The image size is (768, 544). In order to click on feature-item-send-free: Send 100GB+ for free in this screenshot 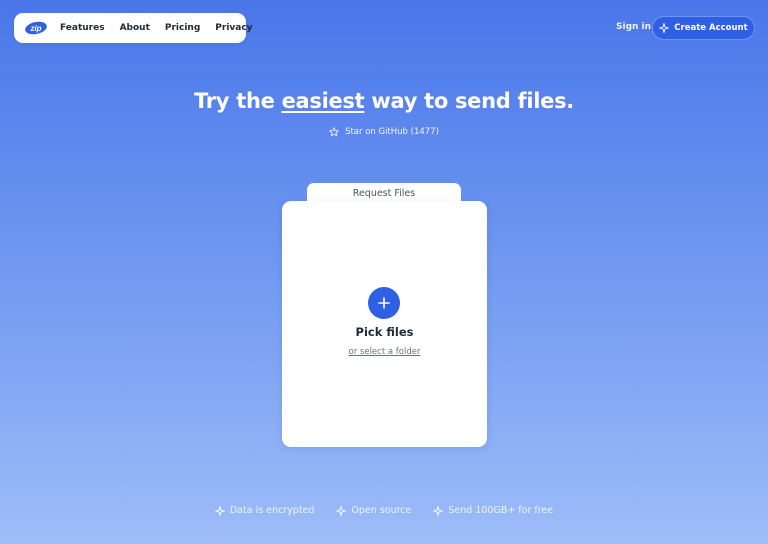, I will do `click(493, 510)`.